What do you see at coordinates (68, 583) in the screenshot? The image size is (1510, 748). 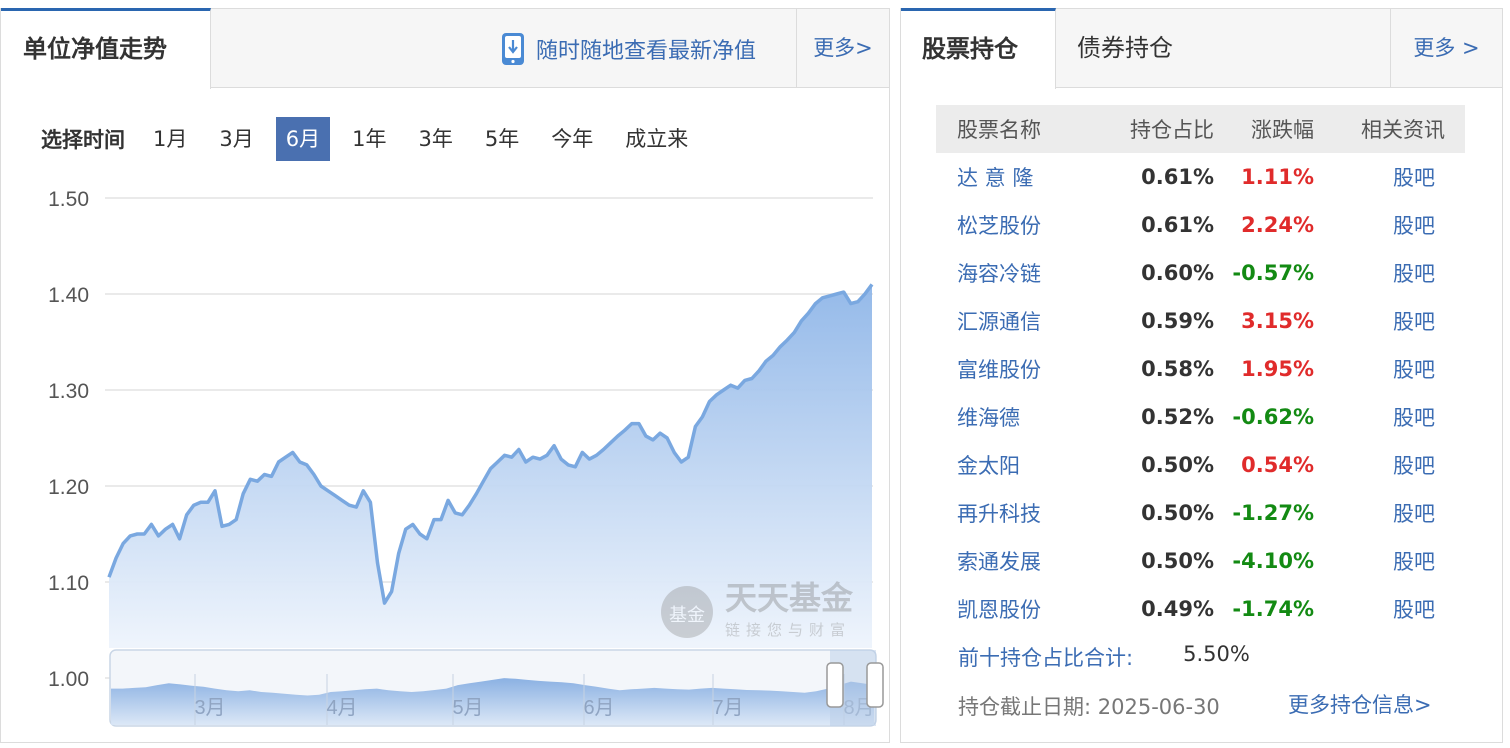 I see `y-tick-label: 1.10` at bounding box center [68, 583].